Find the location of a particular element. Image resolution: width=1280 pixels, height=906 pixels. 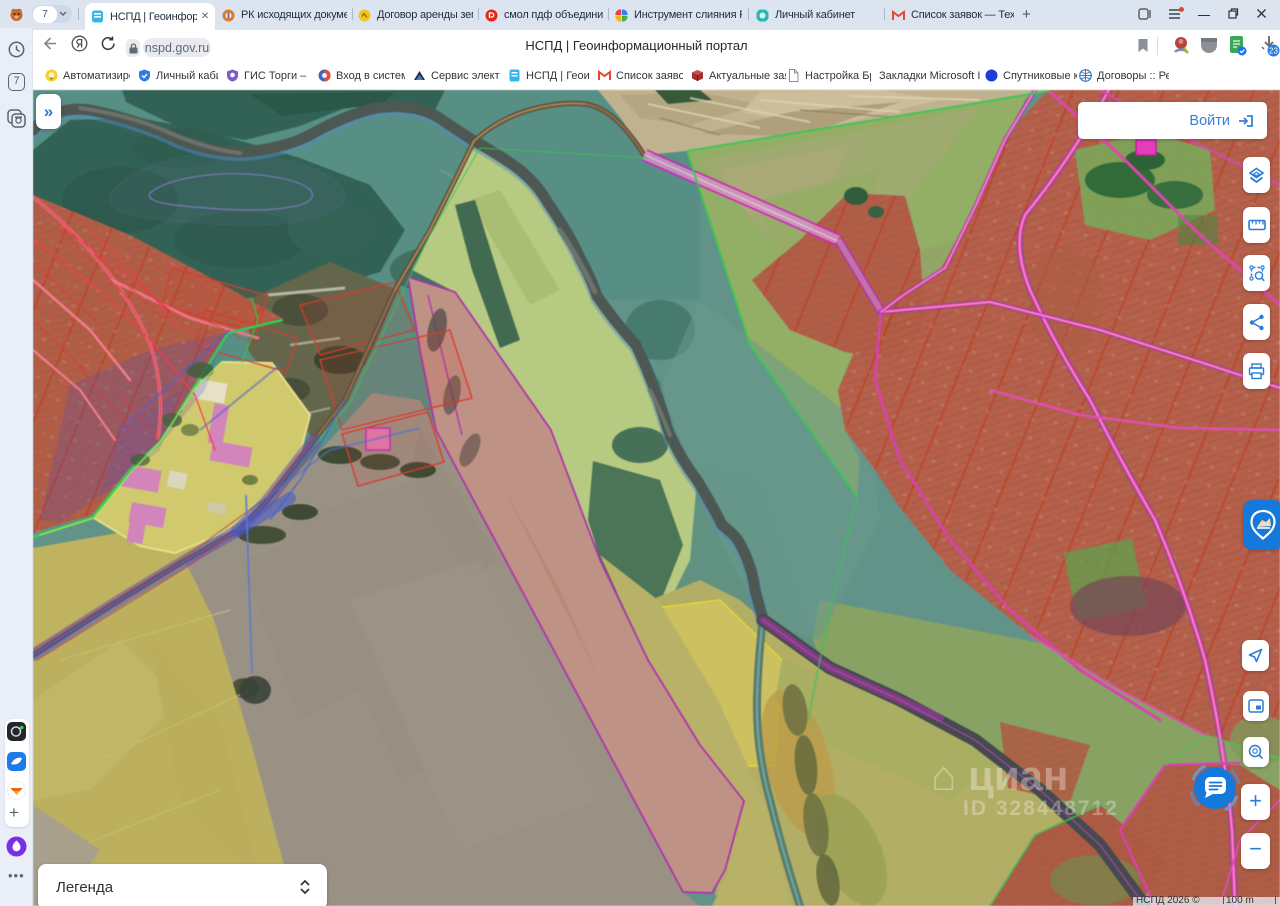

svg-text: 23 is located at coordinates (1273, 51).